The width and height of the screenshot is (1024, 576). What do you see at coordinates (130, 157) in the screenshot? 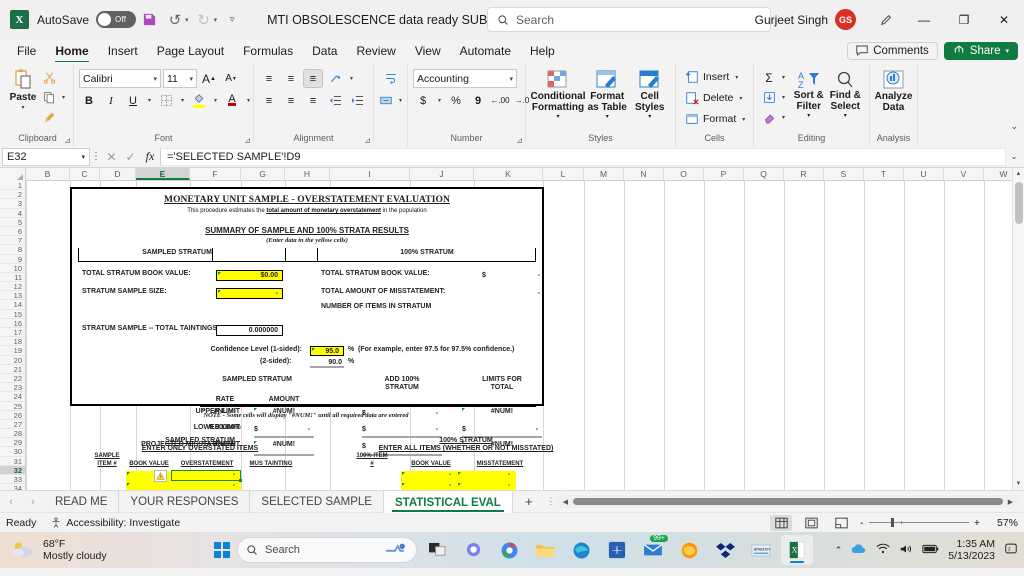
I see `confirm-icon: ✓` at bounding box center [130, 157].